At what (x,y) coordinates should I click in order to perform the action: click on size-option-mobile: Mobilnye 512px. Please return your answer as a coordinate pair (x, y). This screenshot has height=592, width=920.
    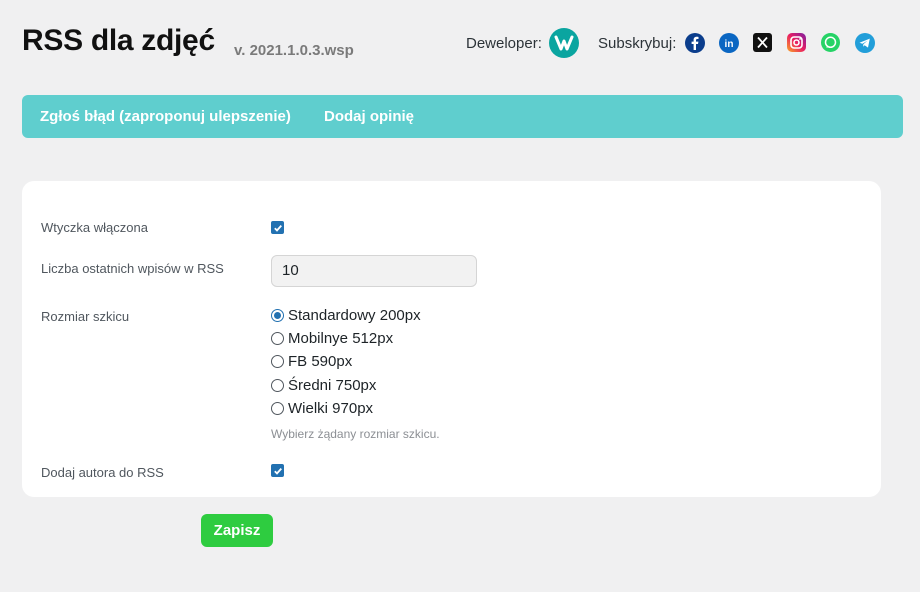
    Looking at the image, I should click on (332, 338).